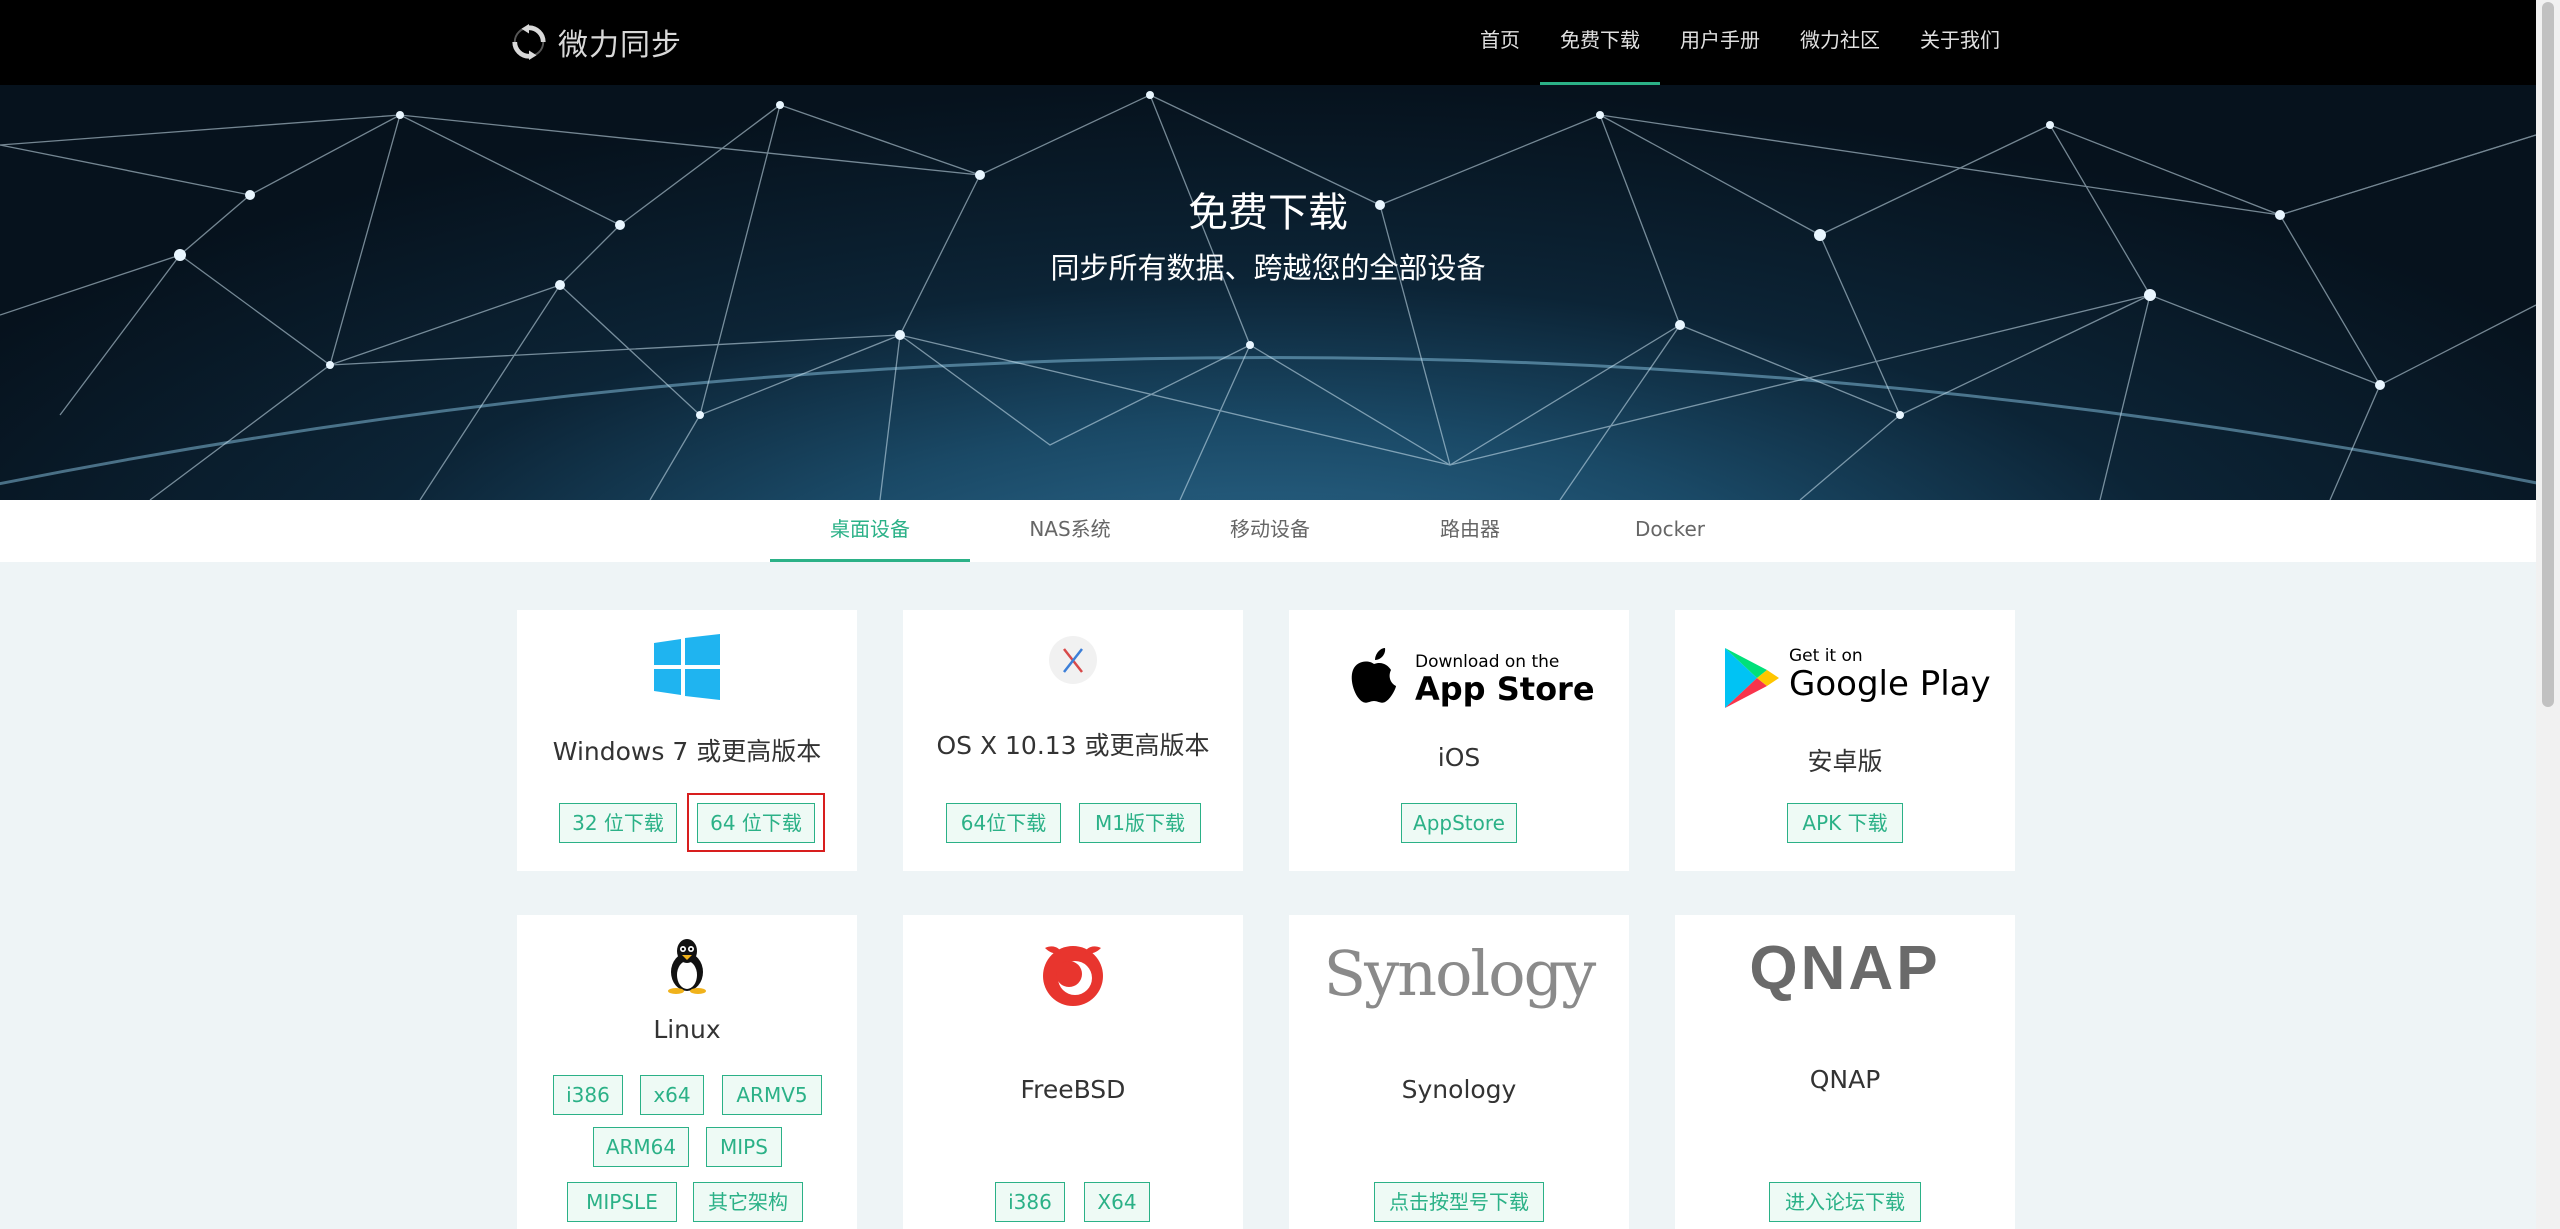  Describe the element at coordinates (1070, 531) in the screenshot. I see `tab-nas: NAS系统` at that location.